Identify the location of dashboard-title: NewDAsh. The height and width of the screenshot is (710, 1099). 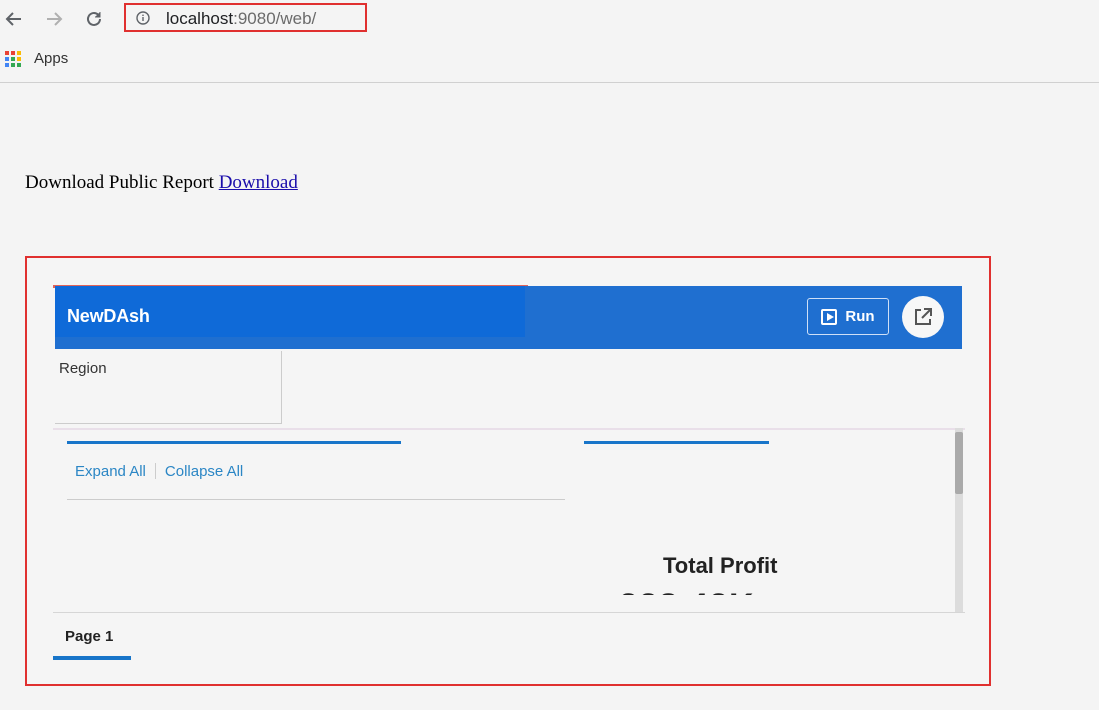
(108, 316).